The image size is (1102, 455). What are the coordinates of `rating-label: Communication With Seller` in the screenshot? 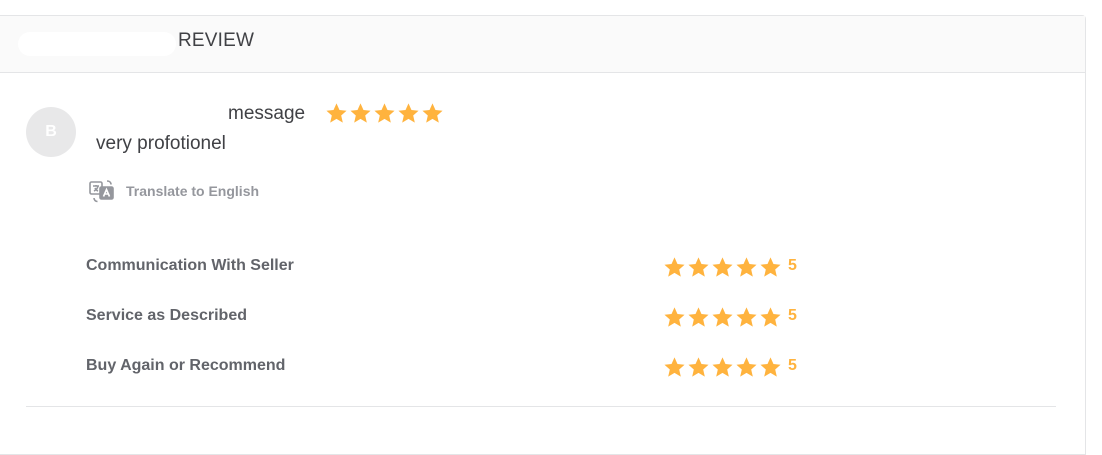 It's located at (190, 265).